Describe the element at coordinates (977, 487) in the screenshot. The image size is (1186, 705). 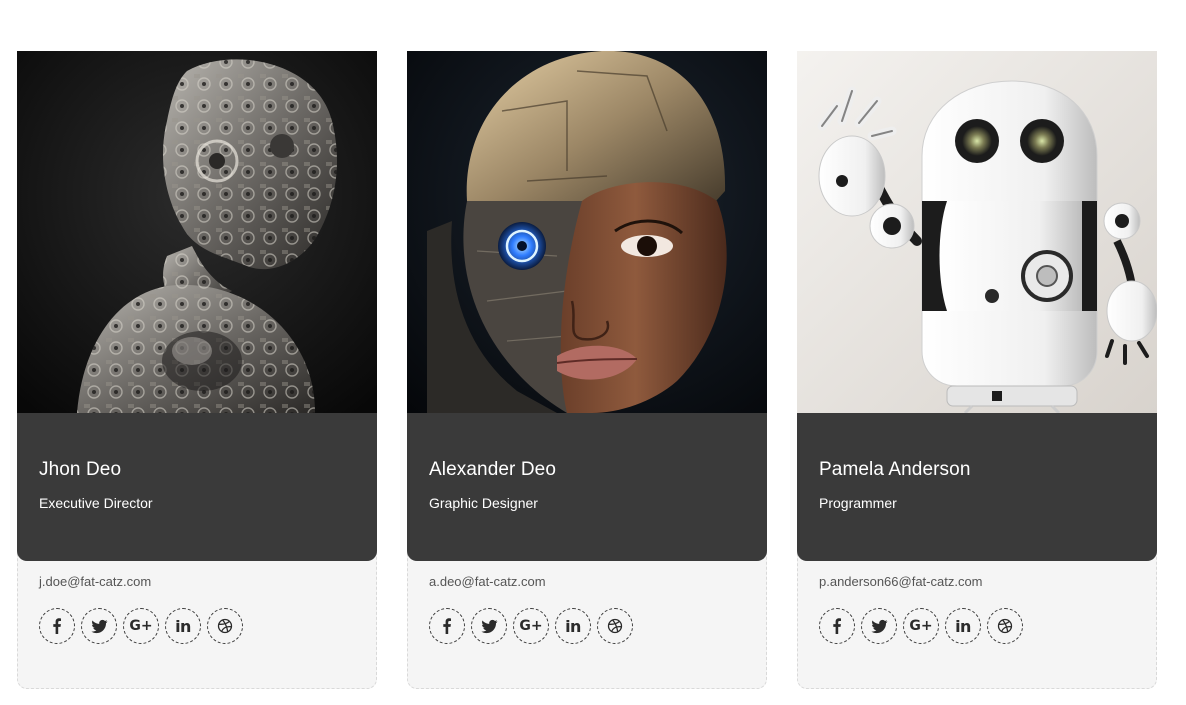
I see `member-info-panel: Pamela Anderson Programmer` at that location.